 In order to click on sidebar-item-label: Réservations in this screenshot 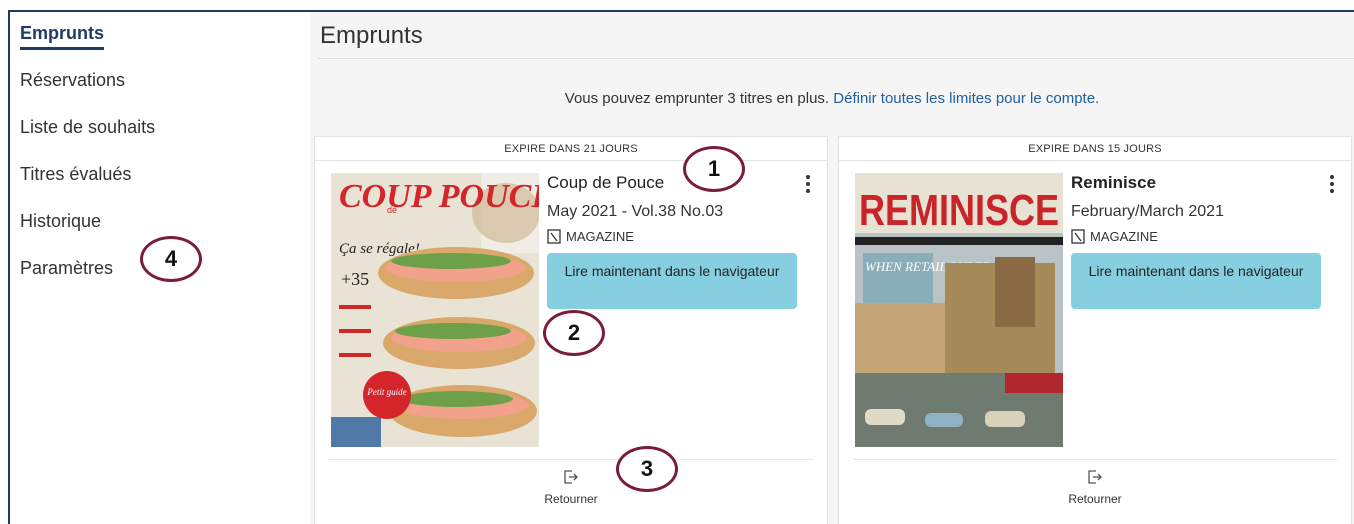, I will do `click(73, 80)`.